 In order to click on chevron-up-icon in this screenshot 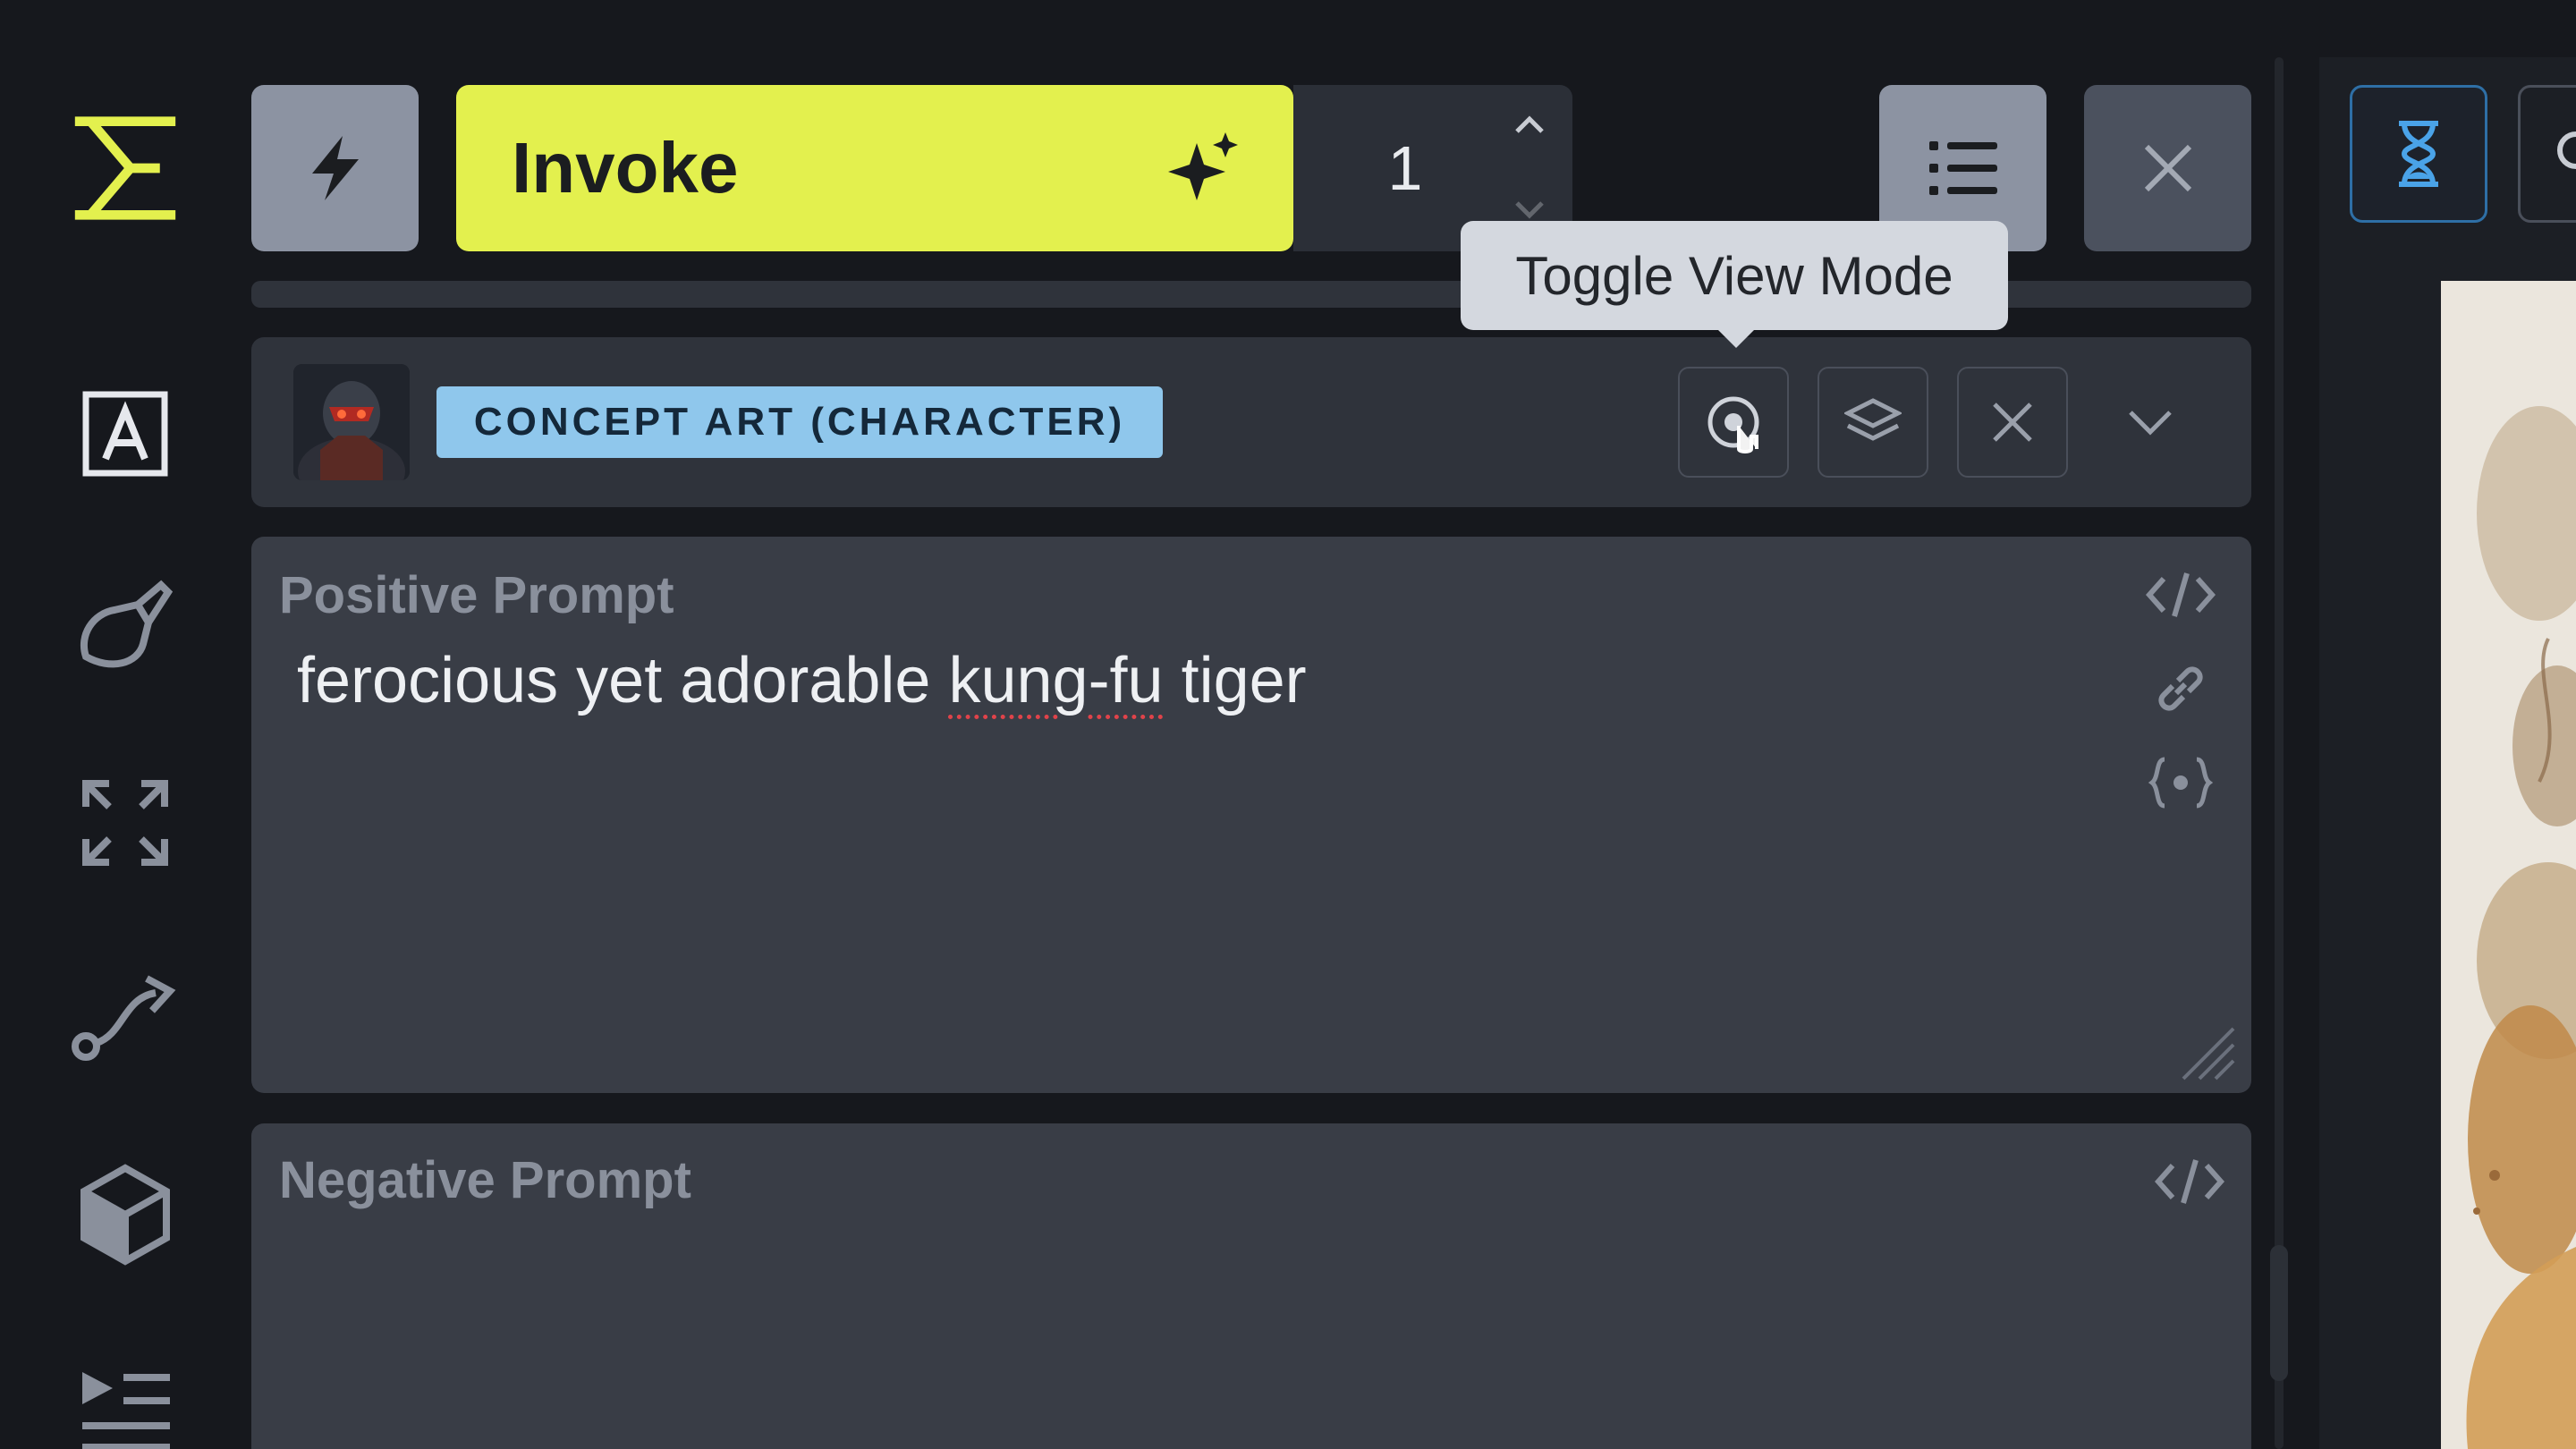, I will do `click(1529, 125)`.